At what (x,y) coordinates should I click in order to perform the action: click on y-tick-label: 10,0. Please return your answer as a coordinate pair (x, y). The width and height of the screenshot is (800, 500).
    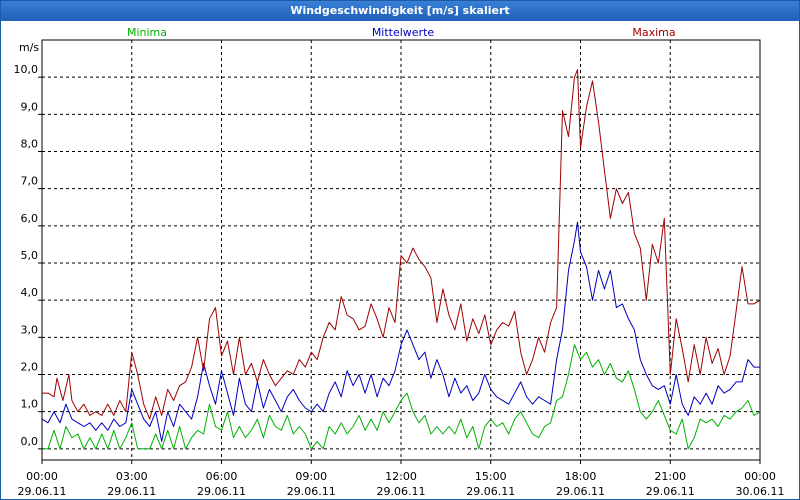
    Looking at the image, I should click on (26, 69).